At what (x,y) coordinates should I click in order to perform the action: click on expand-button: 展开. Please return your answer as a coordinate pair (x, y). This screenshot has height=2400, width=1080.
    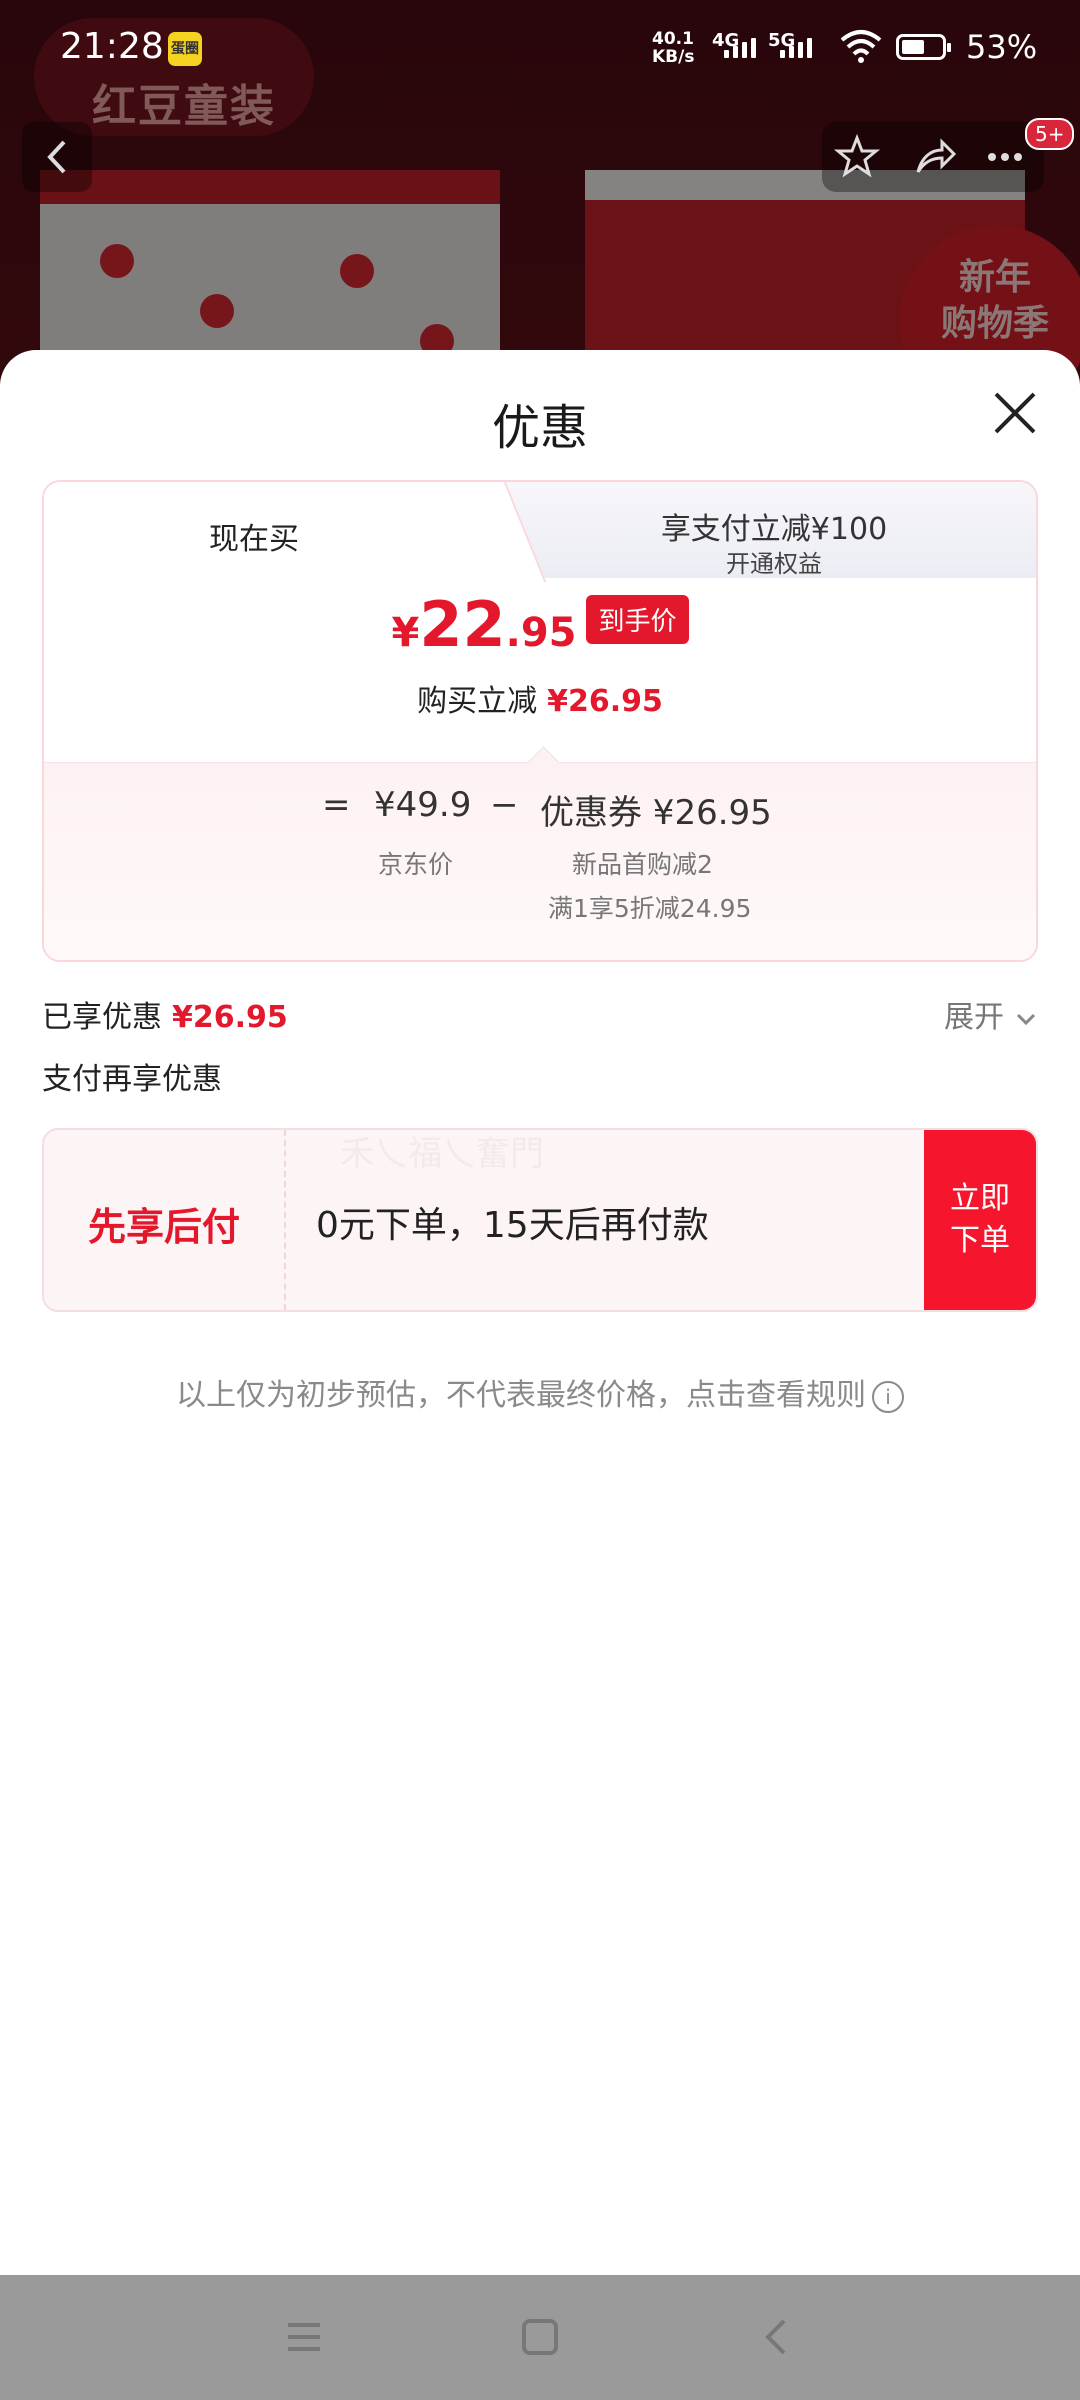
    Looking at the image, I should click on (991, 1014).